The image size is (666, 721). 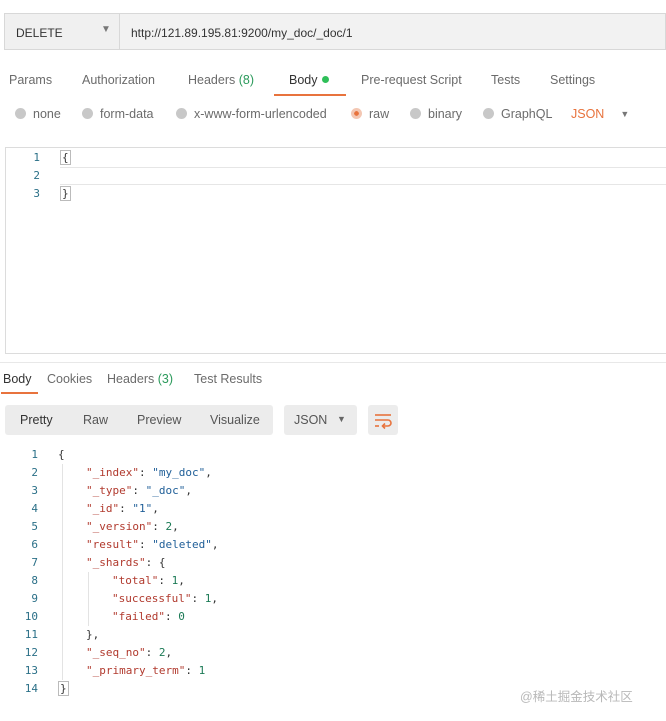 What do you see at coordinates (139, 490) in the screenshot?
I see `json-line: "_type": "_doc",` at bounding box center [139, 490].